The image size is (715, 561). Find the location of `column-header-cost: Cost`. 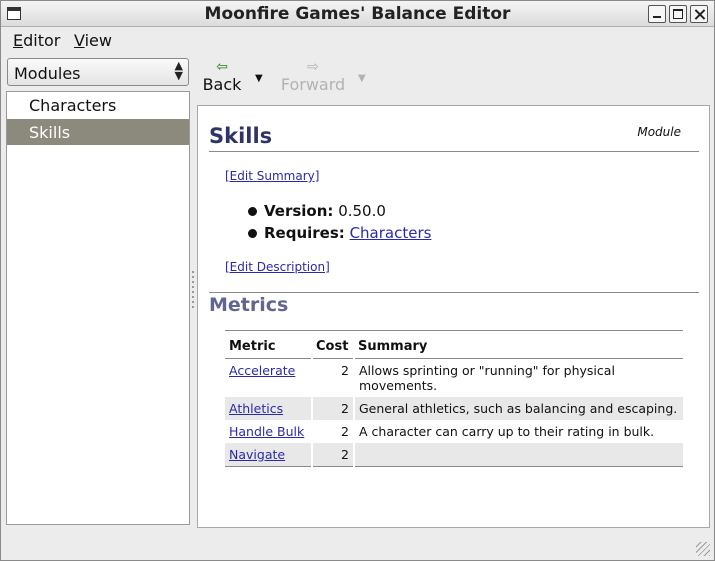

column-header-cost: Cost is located at coordinates (332, 346).